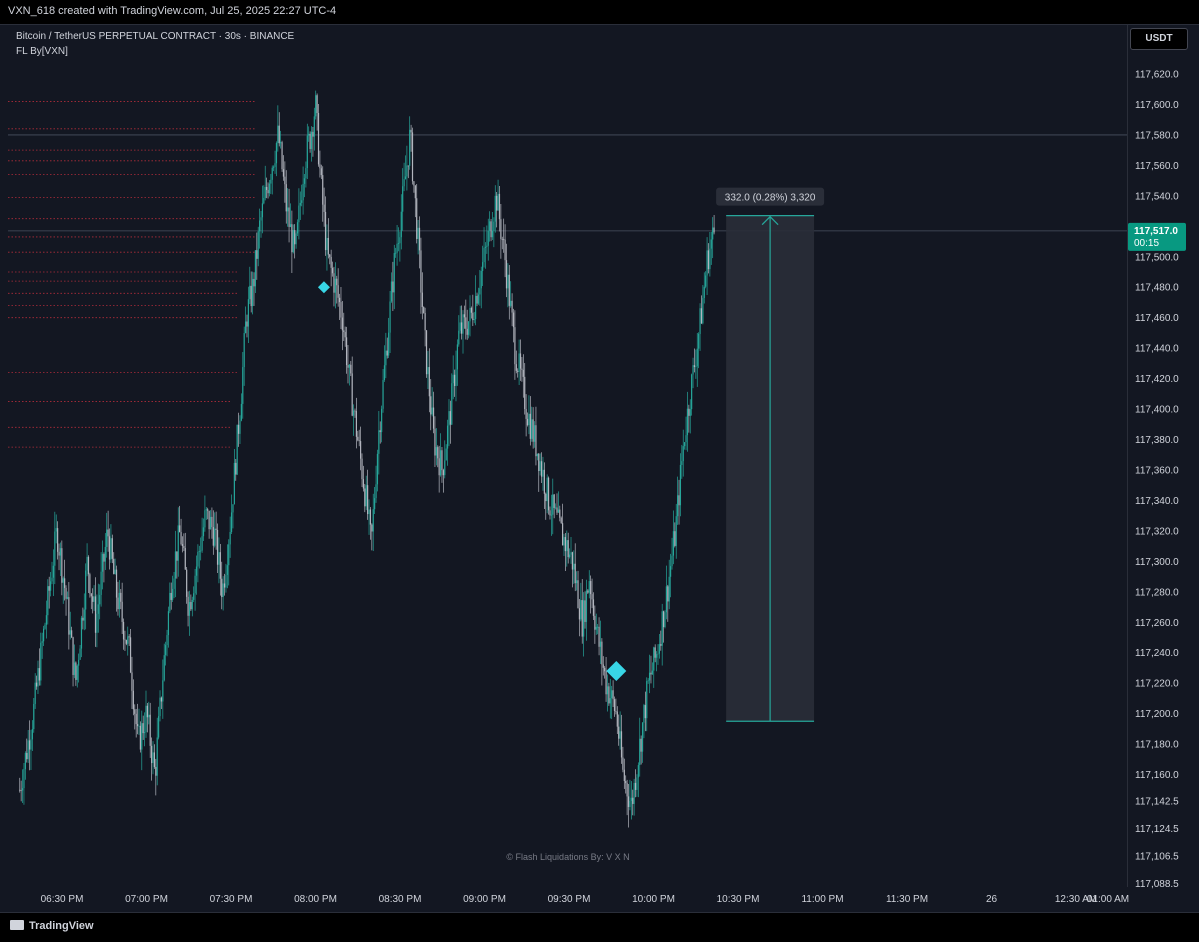 This screenshot has height=942, width=1199. I want to click on x-tick-label-3: 08:00 PM, so click(315, 899).